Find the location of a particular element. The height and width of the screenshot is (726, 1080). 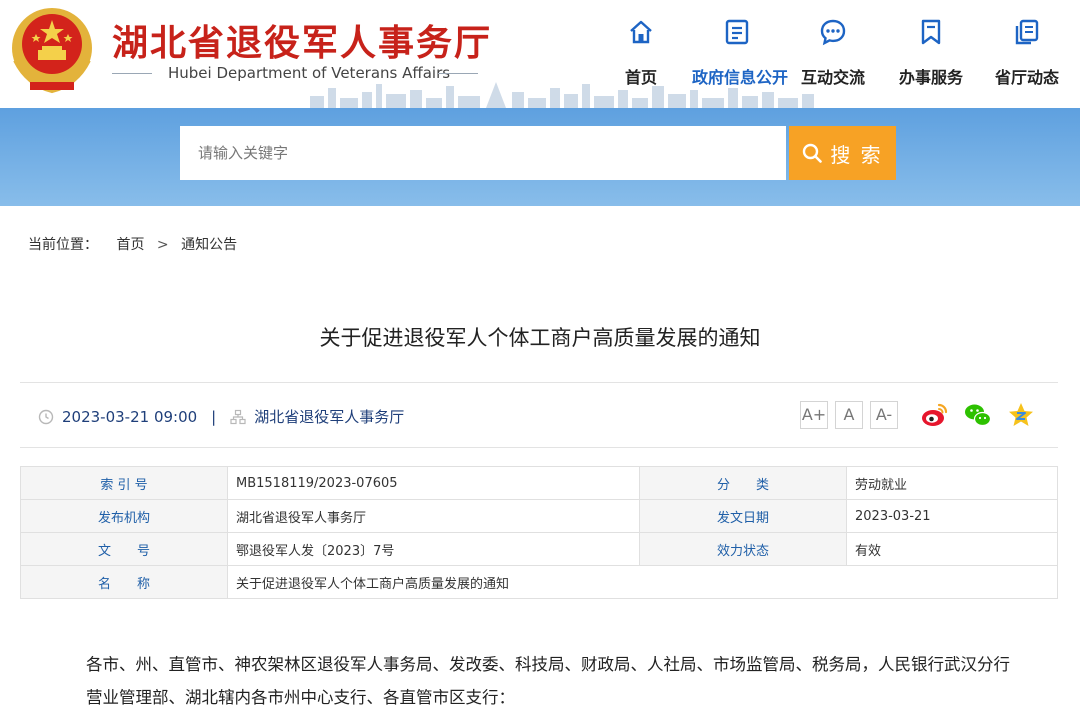

breadcrumb-home-link: 首页 is located at coordinates (130, 245).